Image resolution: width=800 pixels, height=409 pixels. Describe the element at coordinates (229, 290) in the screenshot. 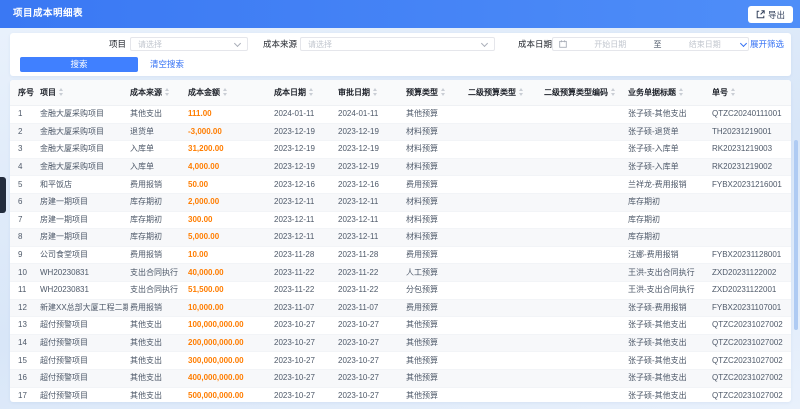

I see `table-cell: 51,500.00` at that location.